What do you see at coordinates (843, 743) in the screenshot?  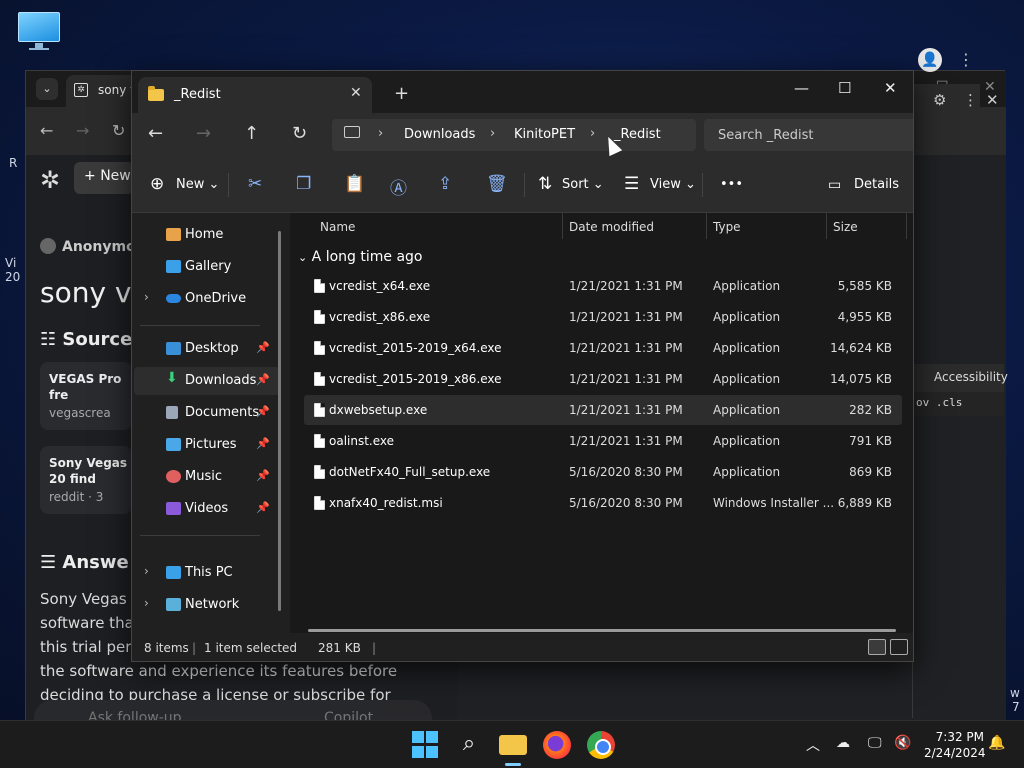 I see `onedrive-offline-icon: ☁` at bounding box center [843, 743].